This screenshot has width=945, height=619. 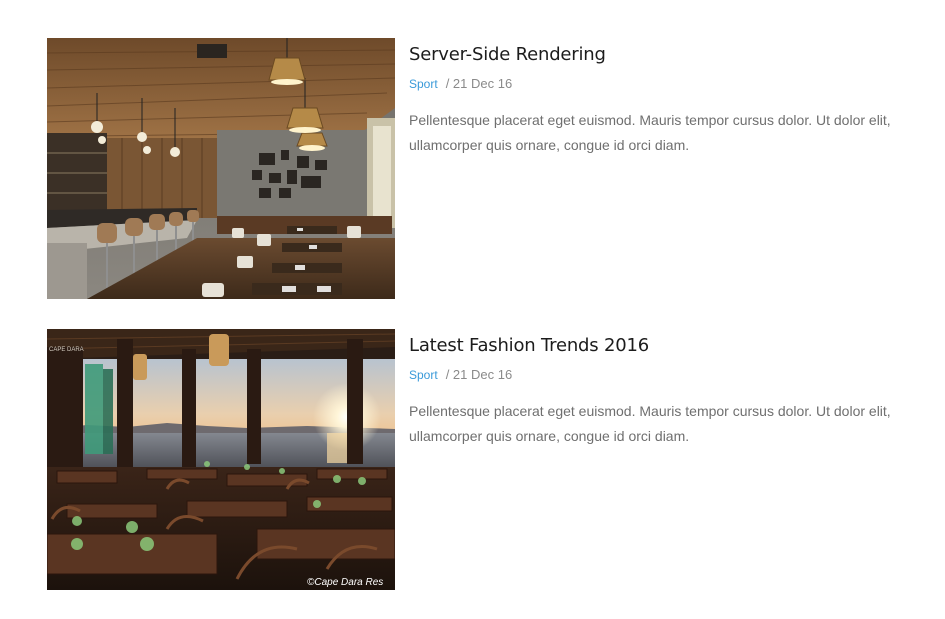 What do you see at coordinates (669, 52) in the screenshot?
I see `post-title: Server-Side Rendering` at bounding box center [669, 52].